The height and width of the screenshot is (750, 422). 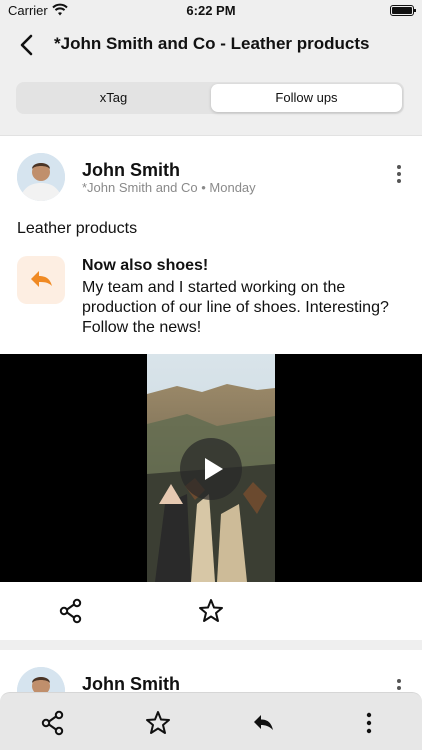 I want to click on bottom-toolbar, so click(x=211, y=721).